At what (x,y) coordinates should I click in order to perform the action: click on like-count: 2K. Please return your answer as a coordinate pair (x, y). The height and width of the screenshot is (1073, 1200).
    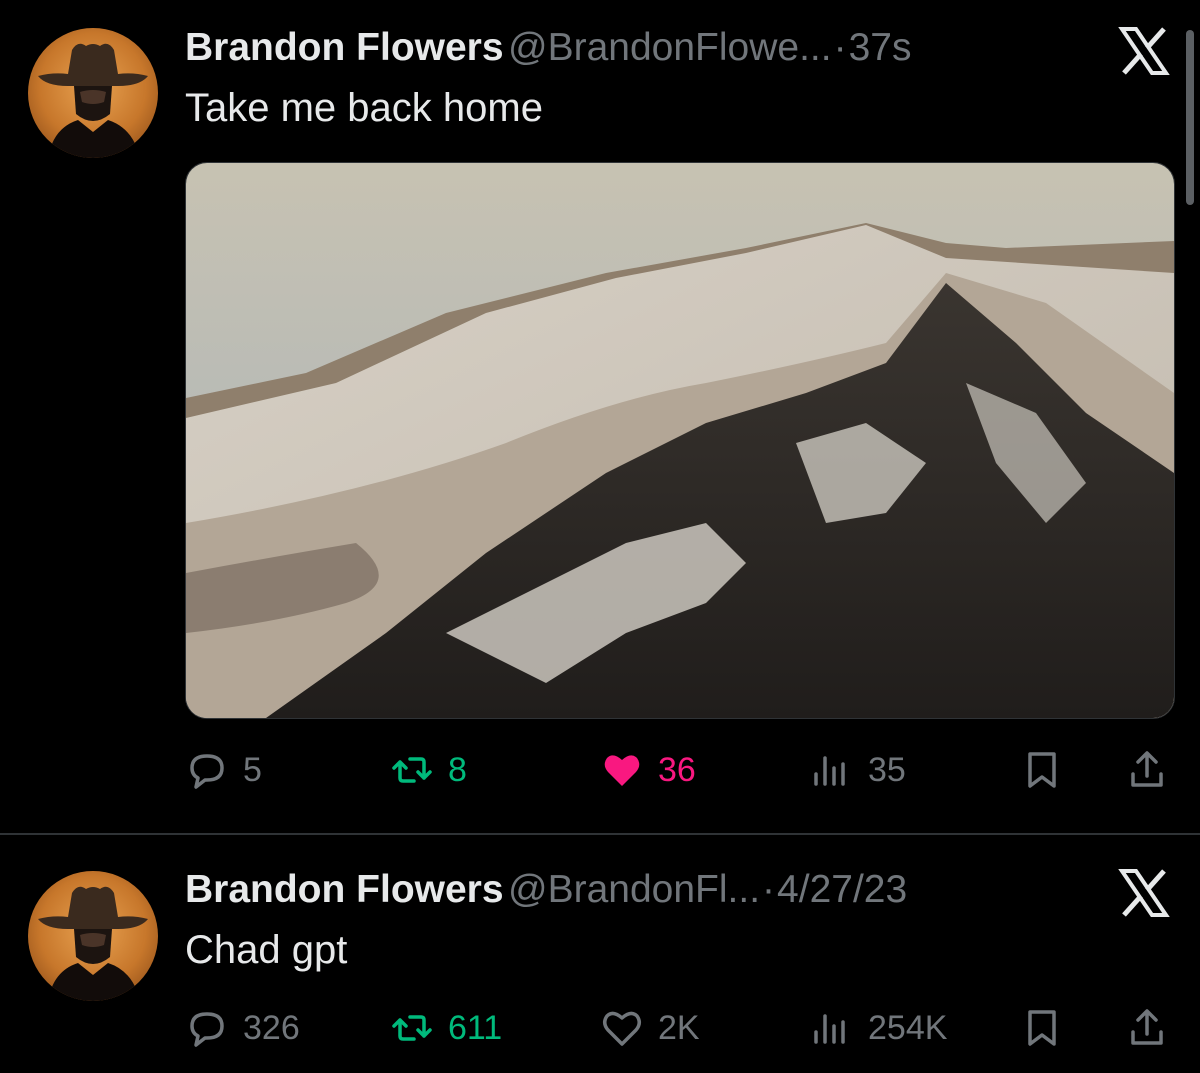
    Looking at the image, I should click on (679, 1027).